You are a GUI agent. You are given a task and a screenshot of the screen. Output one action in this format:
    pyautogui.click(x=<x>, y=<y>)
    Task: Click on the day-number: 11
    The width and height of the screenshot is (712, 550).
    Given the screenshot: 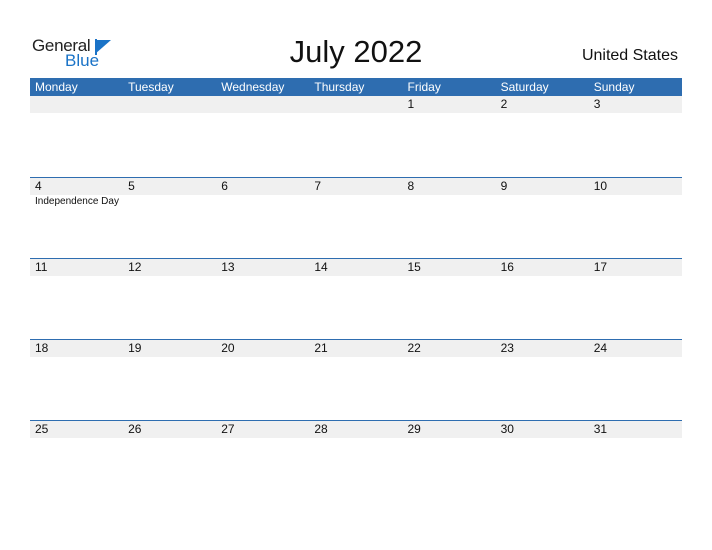 What is the action you would take?
    pyautogui.click(x=41, y=267)
    